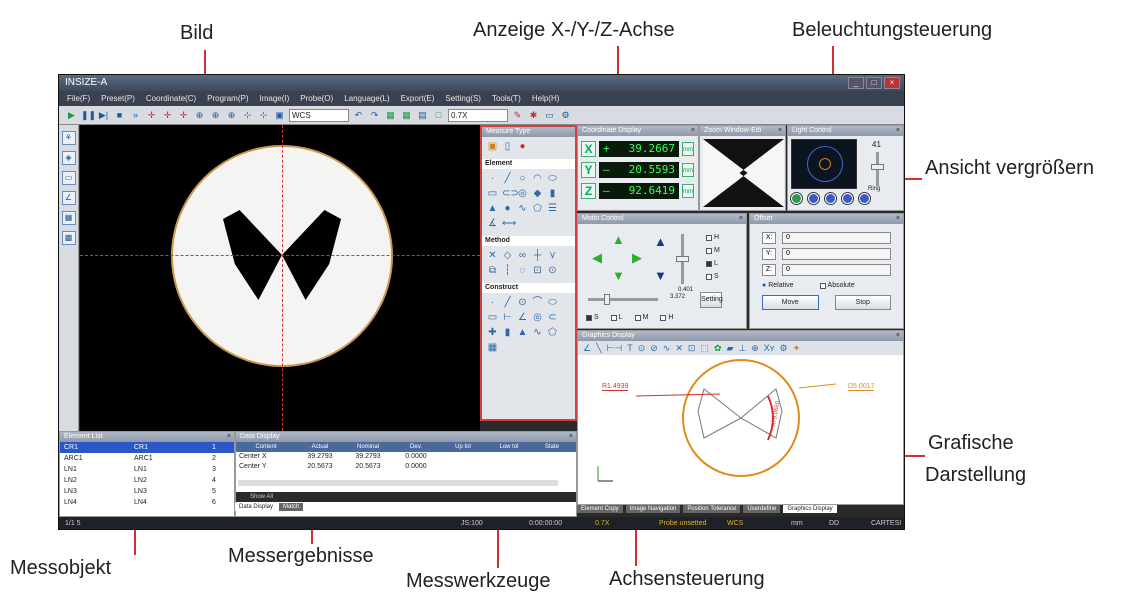 The image size is (1133, 607). I want to click on g-settings-icon: ⚙, so click(783, 348).